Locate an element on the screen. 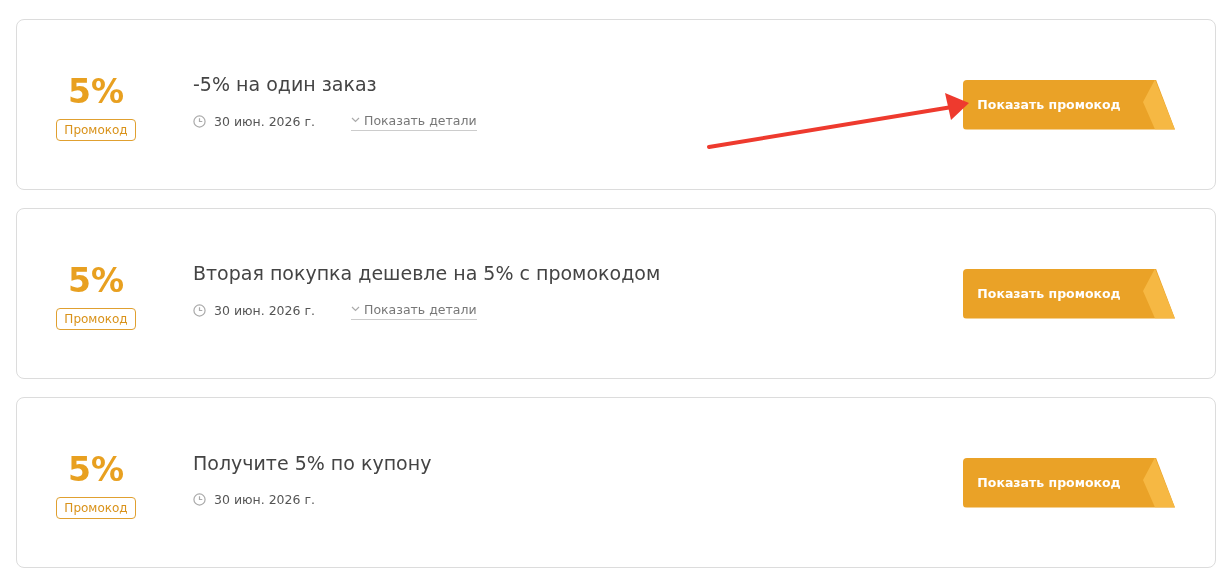 This screenshot has width=1225, height=579. offer-title: Получите 5% по купону is located at coordinates (313, 463).